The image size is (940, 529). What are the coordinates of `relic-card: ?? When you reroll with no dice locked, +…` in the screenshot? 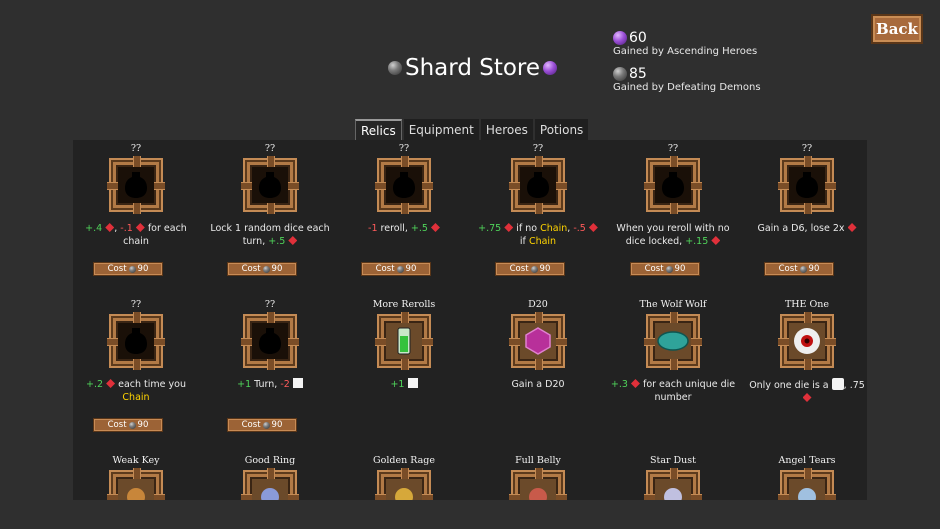 It's located at (673, 209).